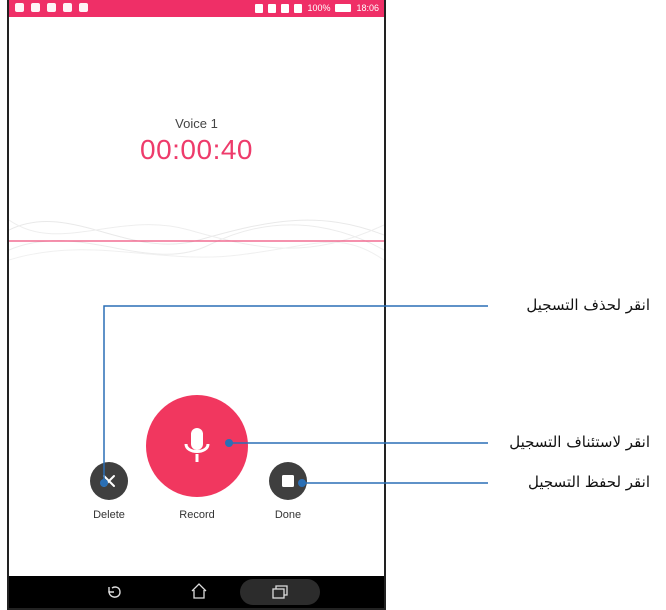  I want to click on callout-dot-save, so click(302, 483).